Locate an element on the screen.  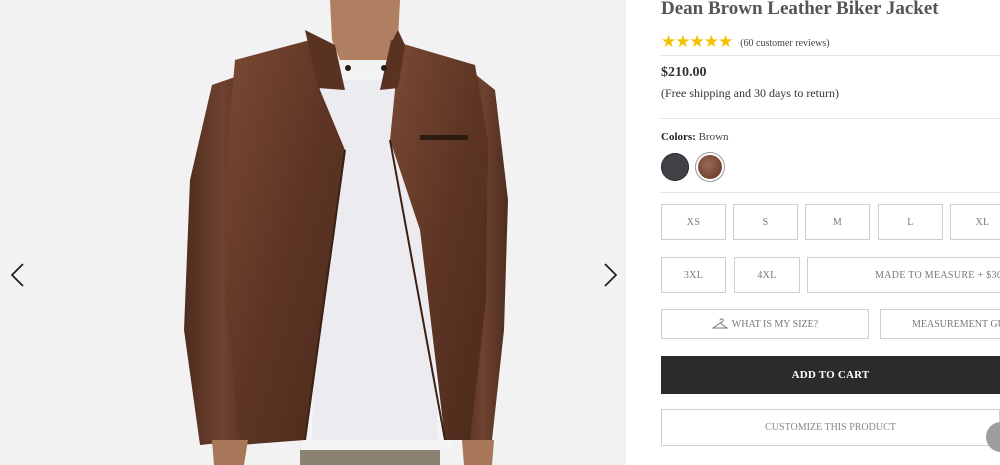
size-m-button: M is located at coordinates (837, 222).